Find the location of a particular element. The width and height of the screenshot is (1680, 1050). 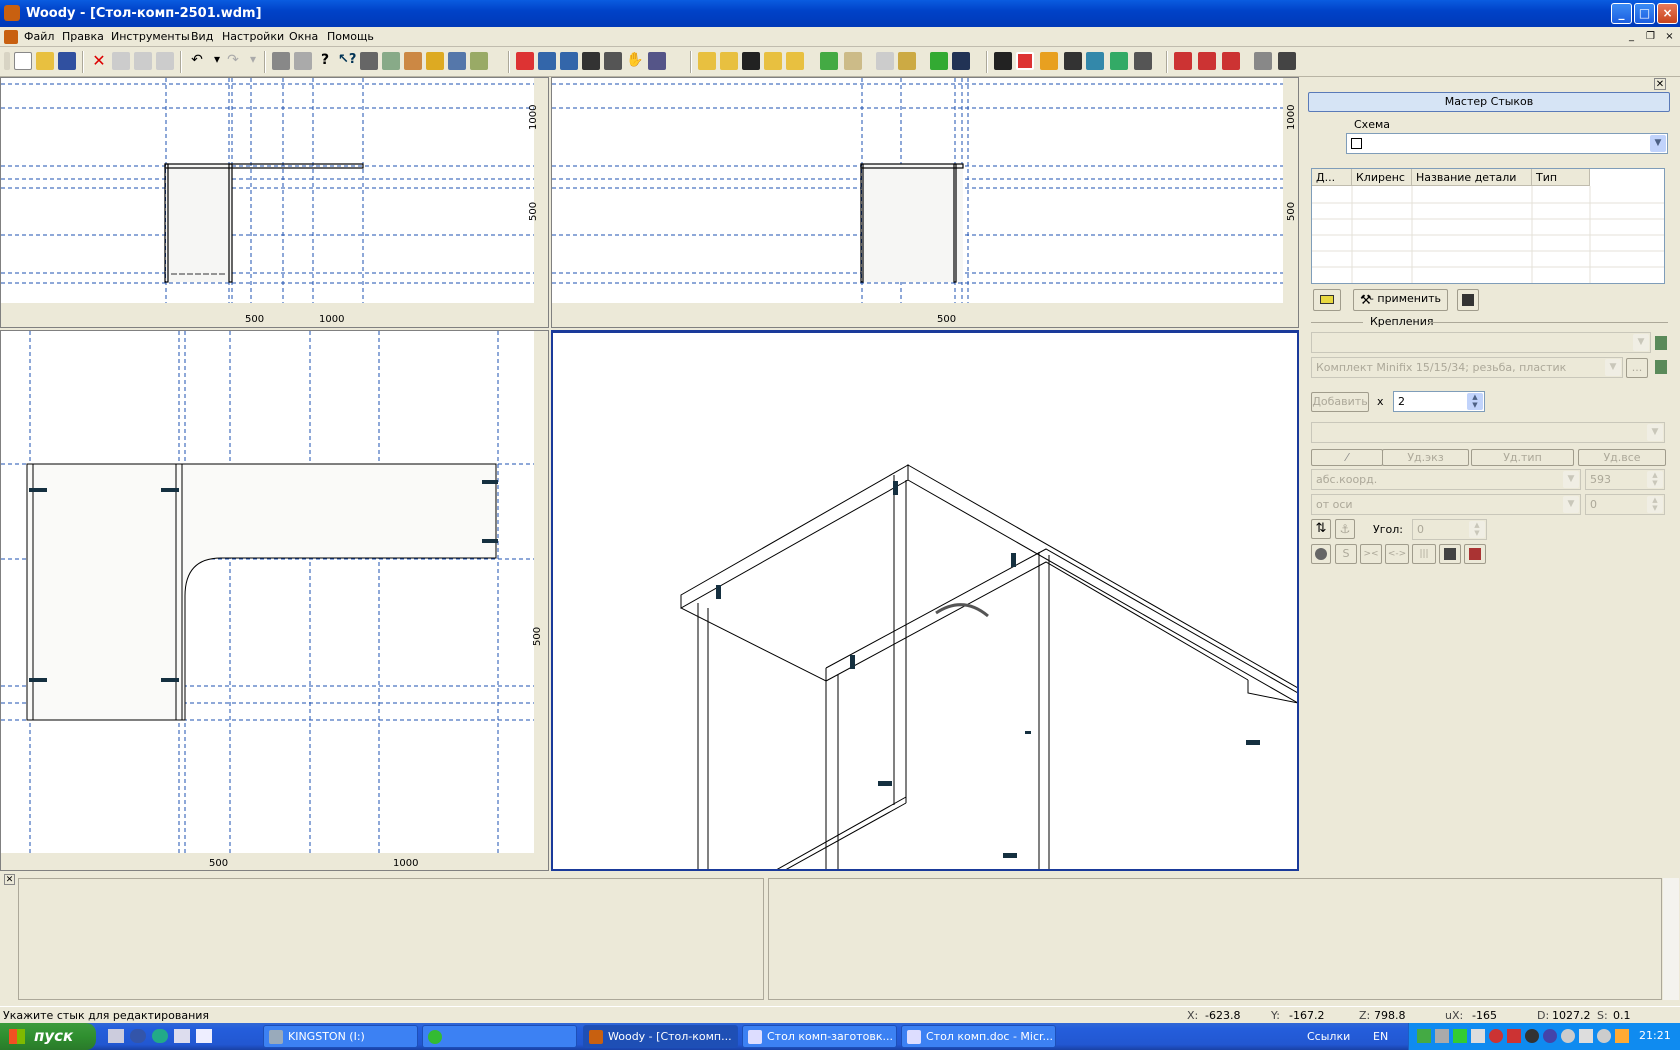

links-toolbar: Ссылки is located at coordinates (1328, 1036).